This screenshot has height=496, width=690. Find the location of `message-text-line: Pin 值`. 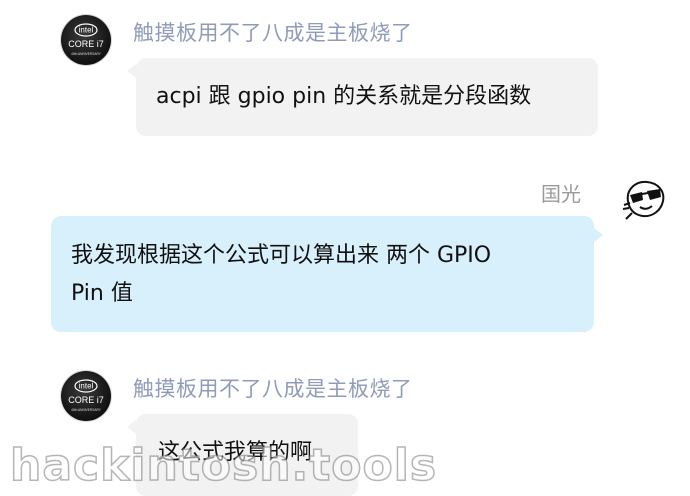

message-text-line: Pin 值 is located at coordinates (102, 293).